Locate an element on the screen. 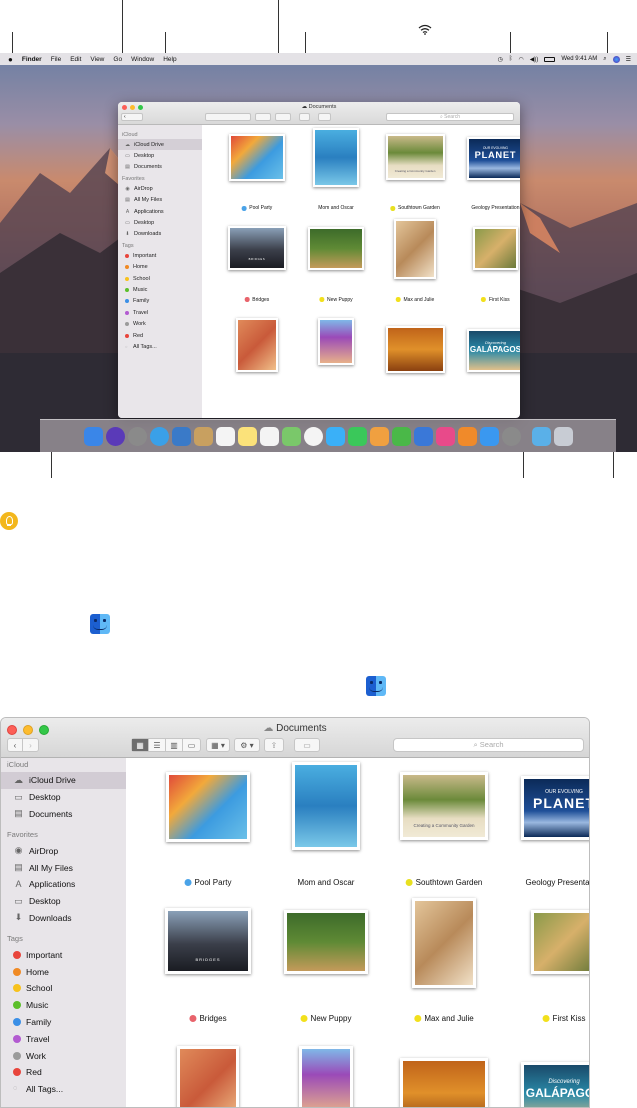 Image resolution: width=637 pixels, height=1108 pixels. small-file-label-mom-and-oscar: Mom and Oscar is located at coordinates (336, 208).